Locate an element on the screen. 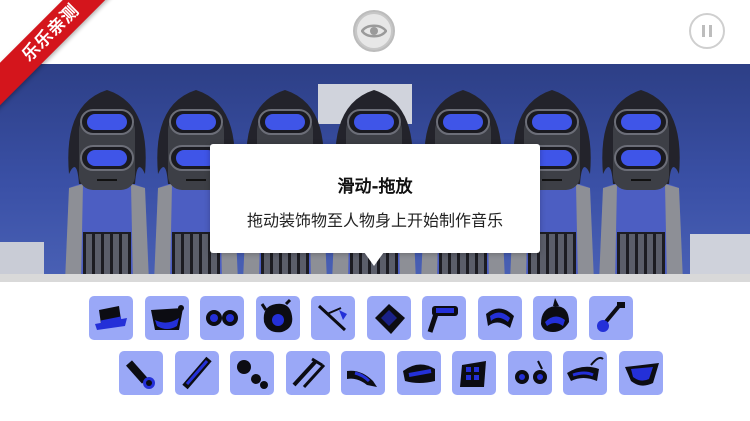  hammer-item is located at coordinates (444, 318).